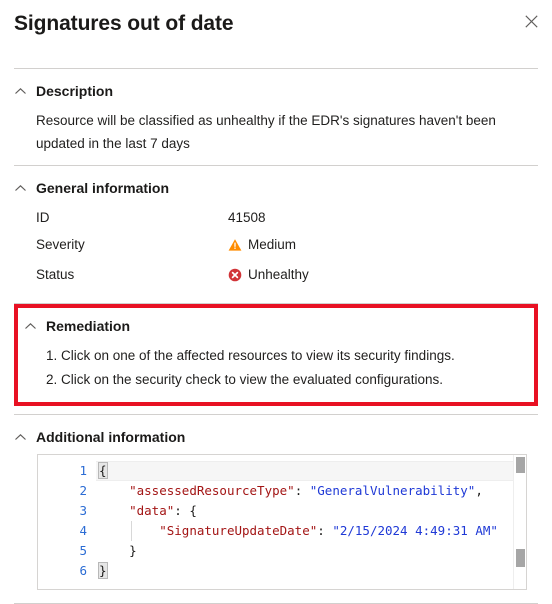 This screenshot has width=552, height=604. I want to click on editor-line-number-gutter: 1 2 3 4 5 6, so click(67, 522).